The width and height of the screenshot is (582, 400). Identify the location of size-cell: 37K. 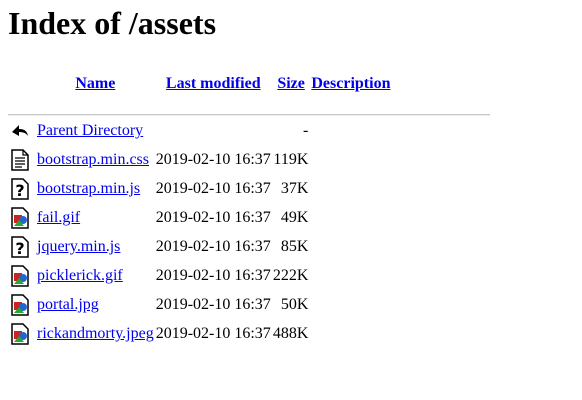
(294, 188).